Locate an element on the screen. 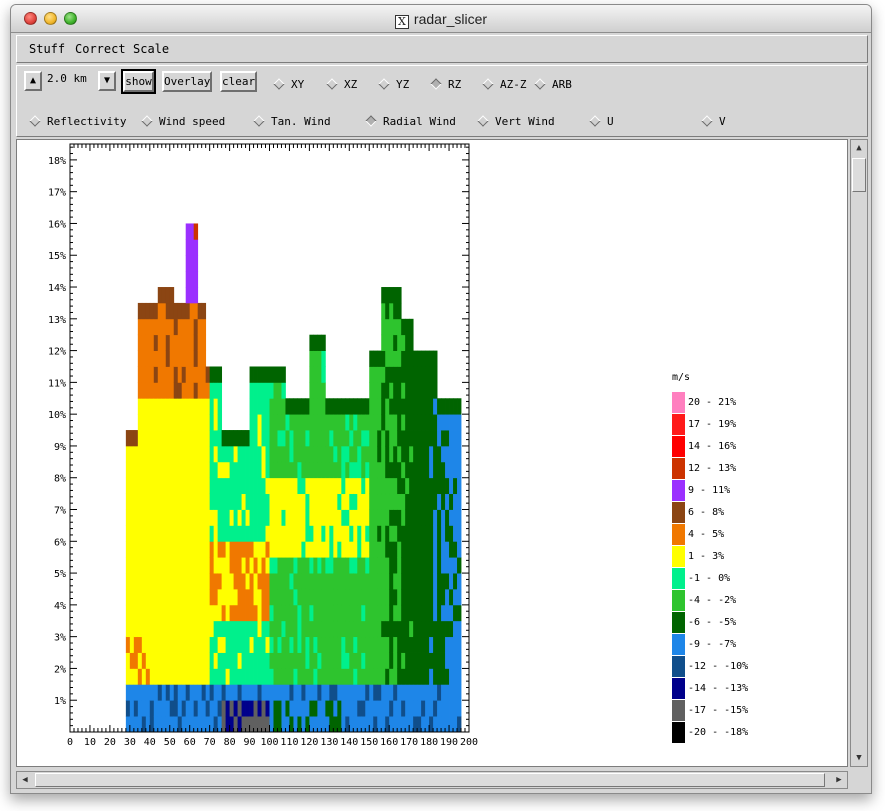  horizontal-scrollbar: ◀ ▶ is located at coordinates (432, 780).